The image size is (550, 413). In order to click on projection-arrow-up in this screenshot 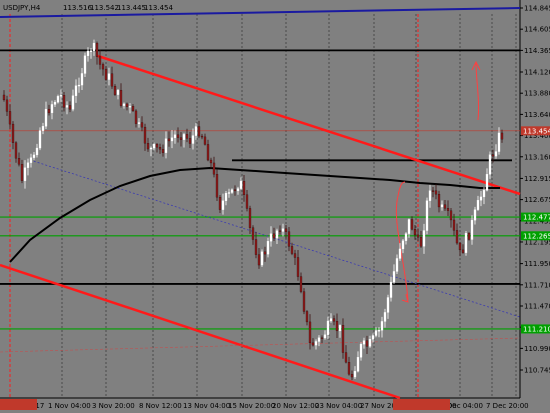, I will do `click(401, 189)`.